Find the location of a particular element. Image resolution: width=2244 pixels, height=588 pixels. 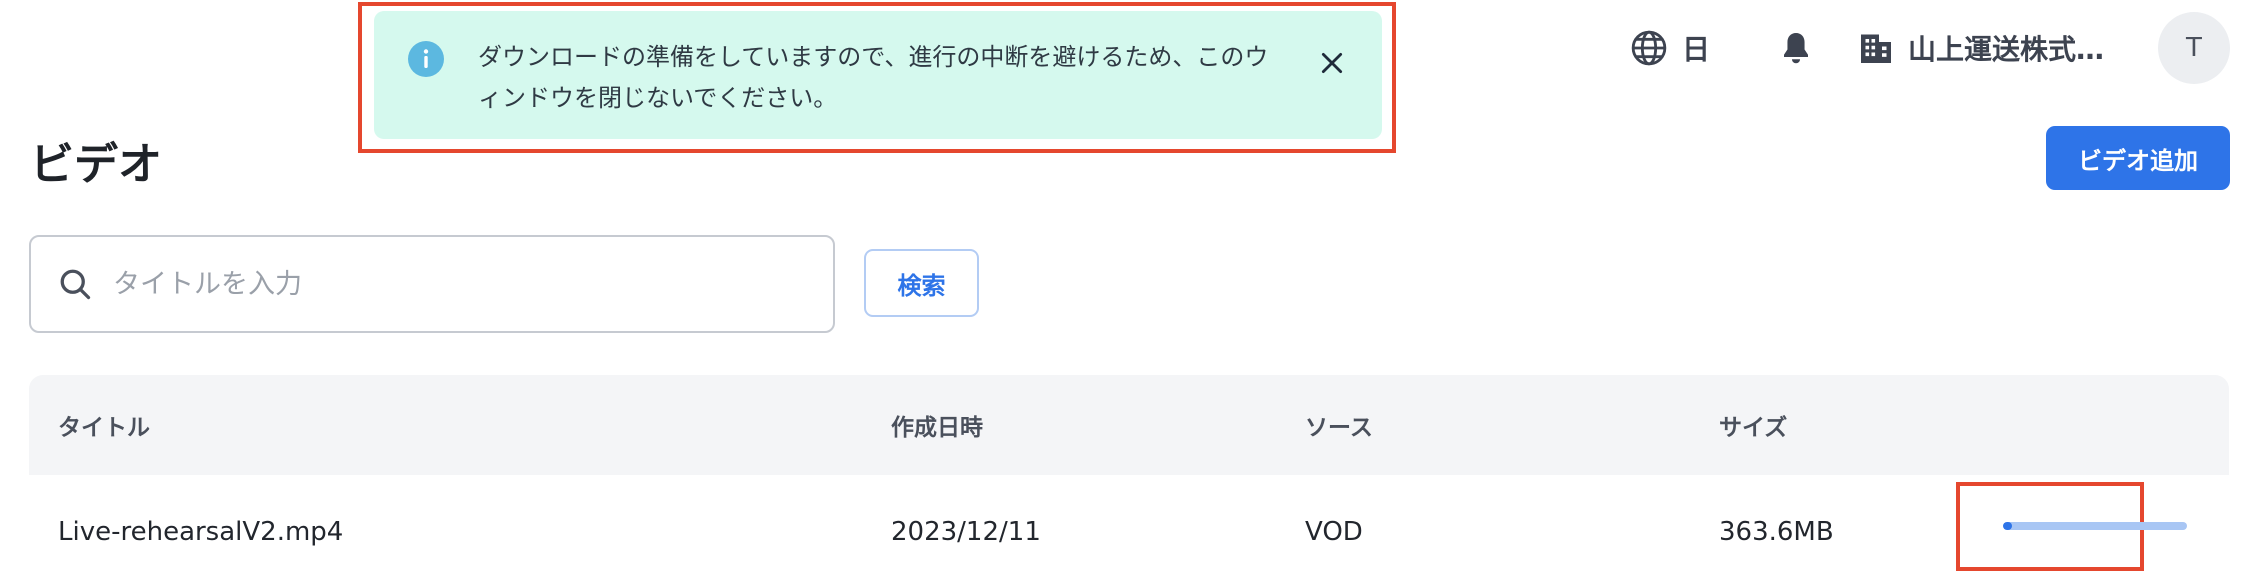

avatar-initial: T is located at coordinates (2194, 48).